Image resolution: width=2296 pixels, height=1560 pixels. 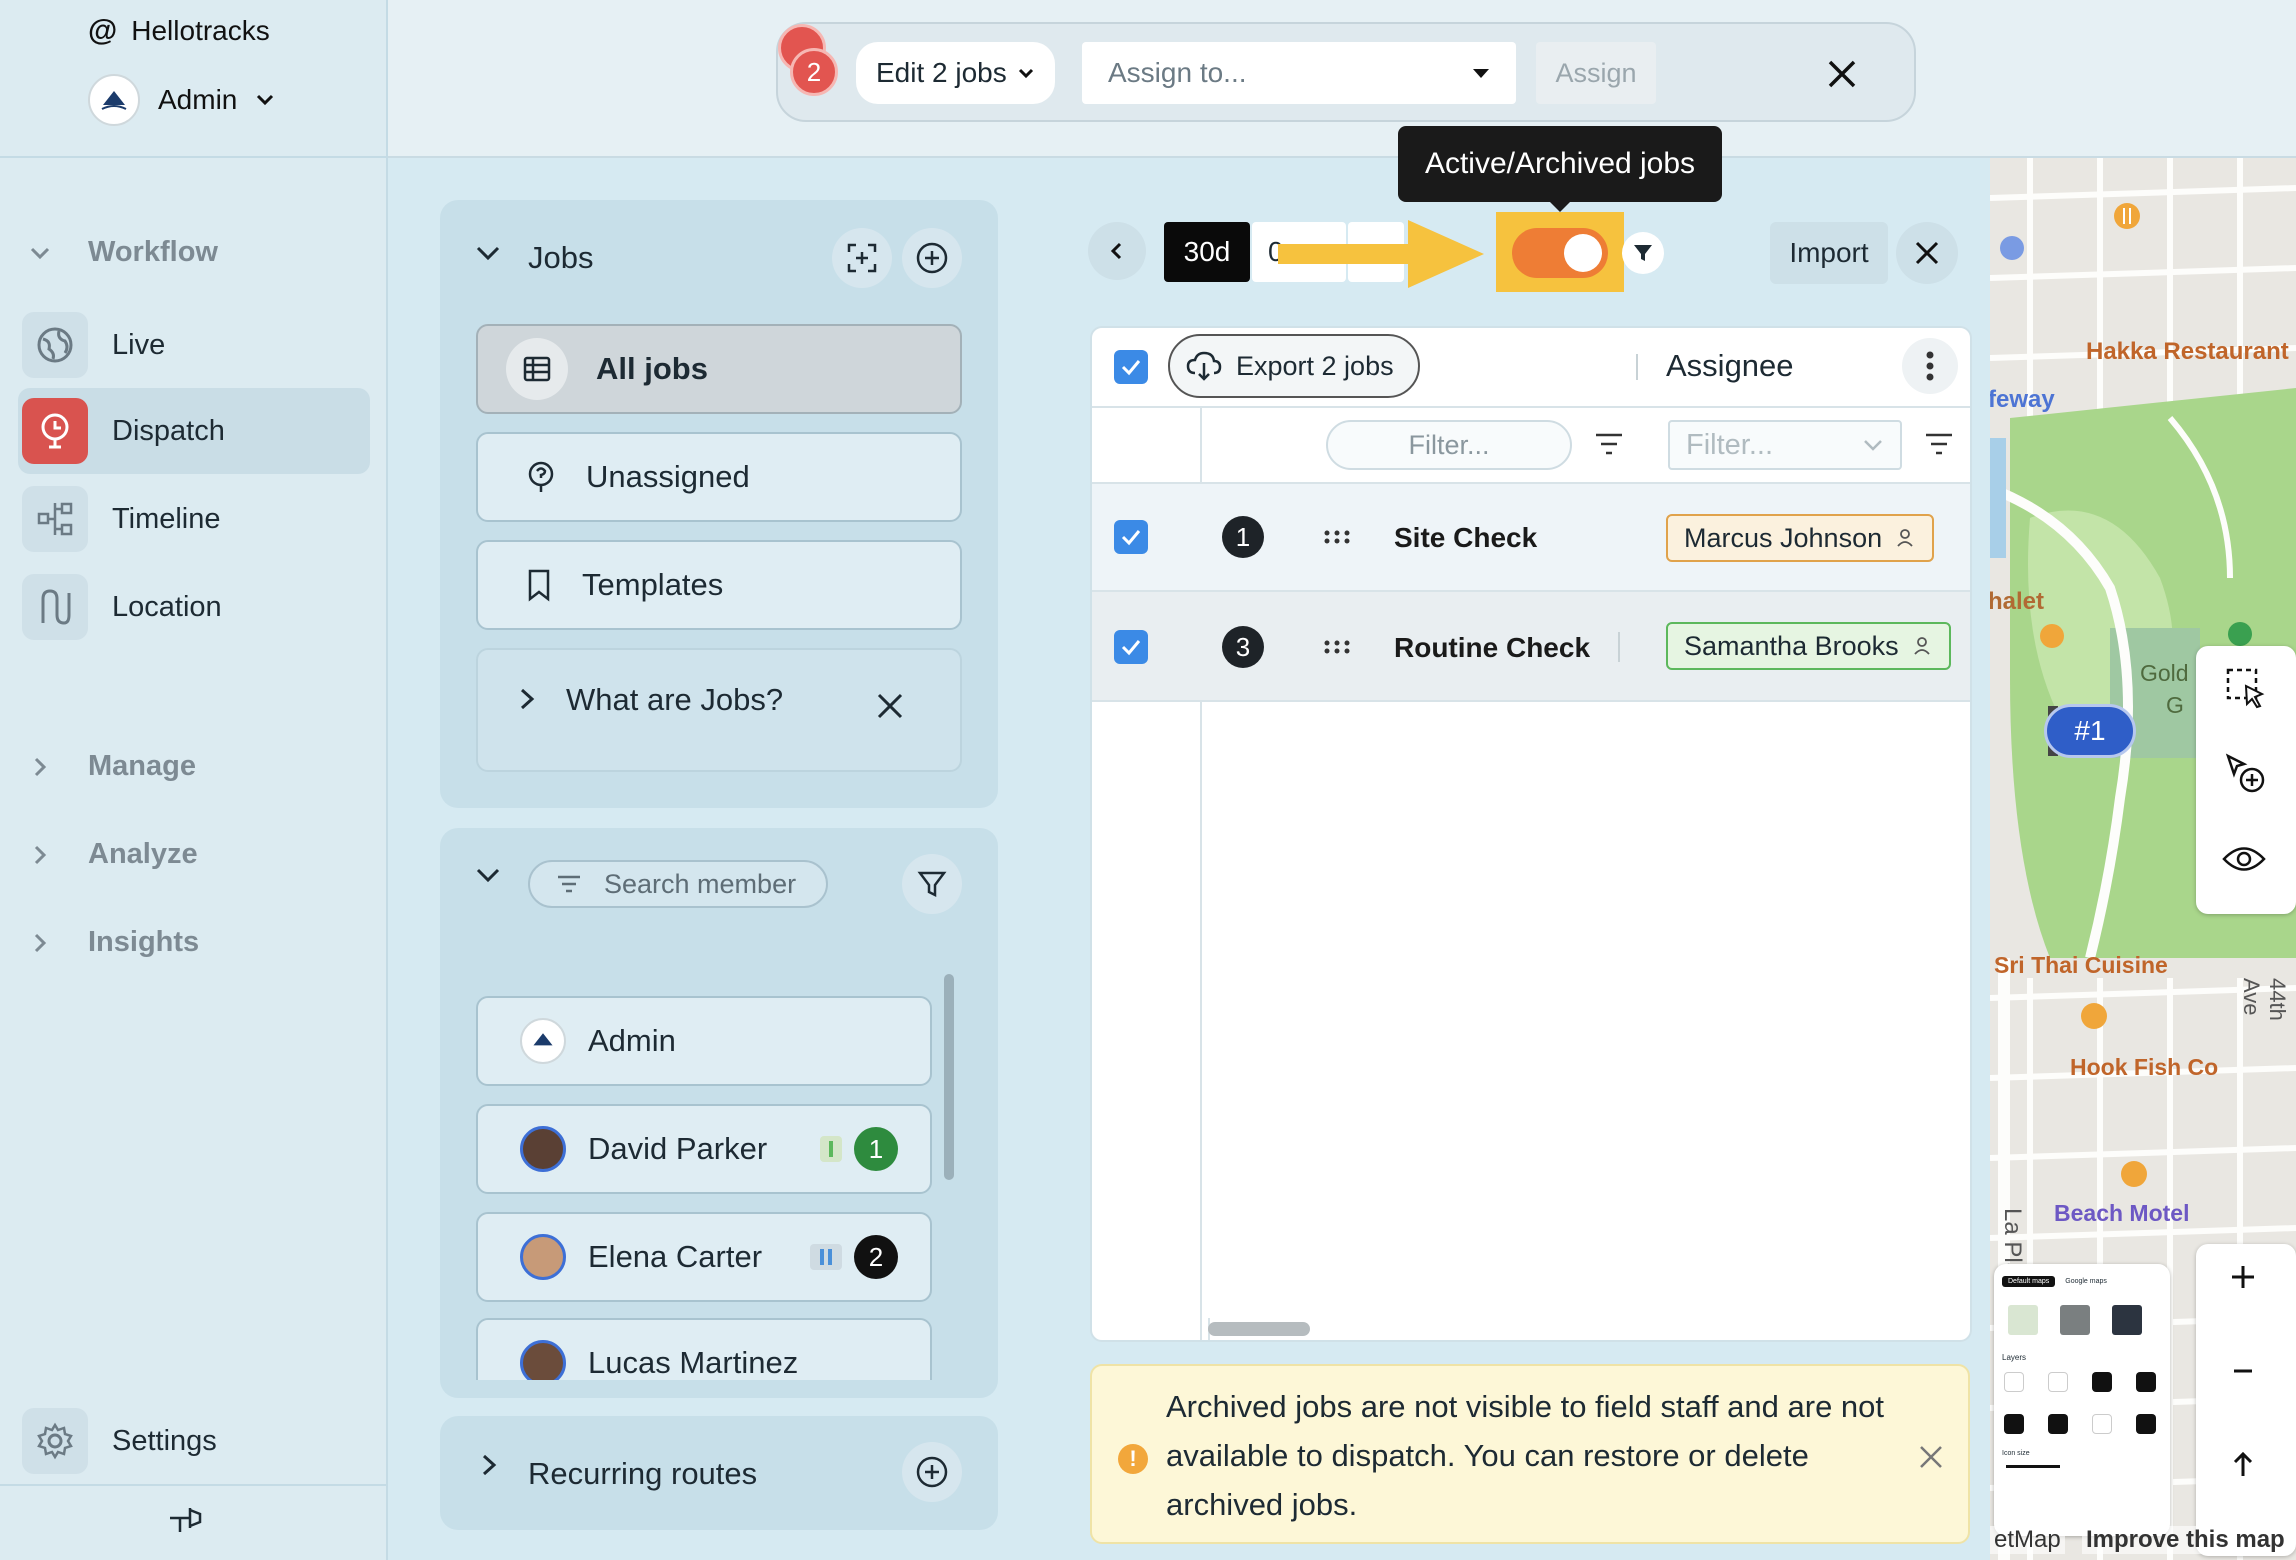 What do you see at coordinates (2033, 1466) in the screenshot?
I see `icon-size-slider` at bounding box center [2033, 1466].